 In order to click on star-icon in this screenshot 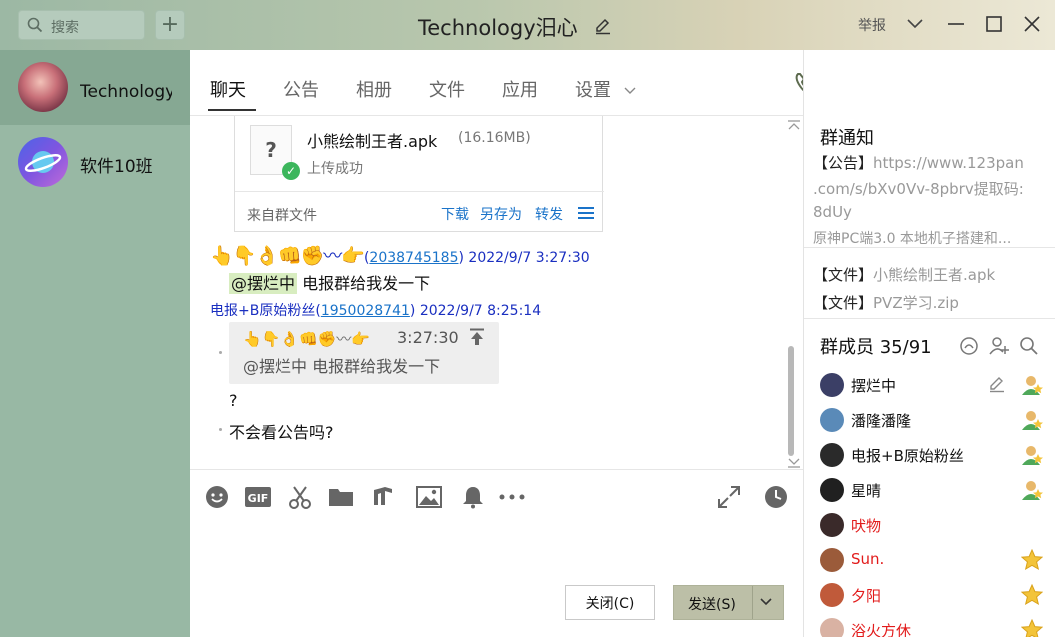, I will do `click(1032, 560)`.